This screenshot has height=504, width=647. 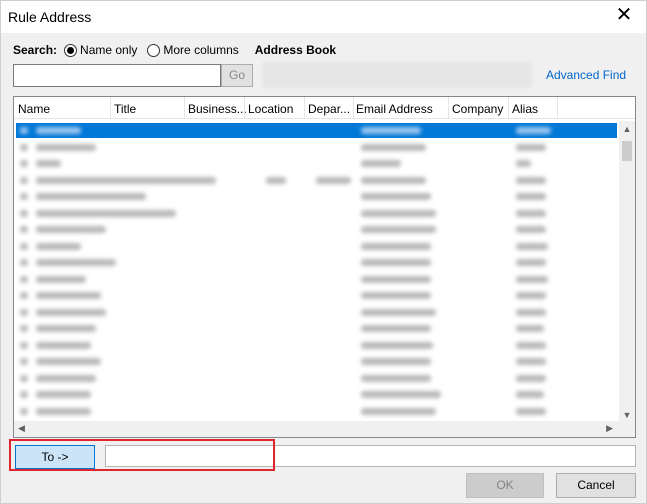 I want to click on go-button: Go, so click(x=237, y=75).